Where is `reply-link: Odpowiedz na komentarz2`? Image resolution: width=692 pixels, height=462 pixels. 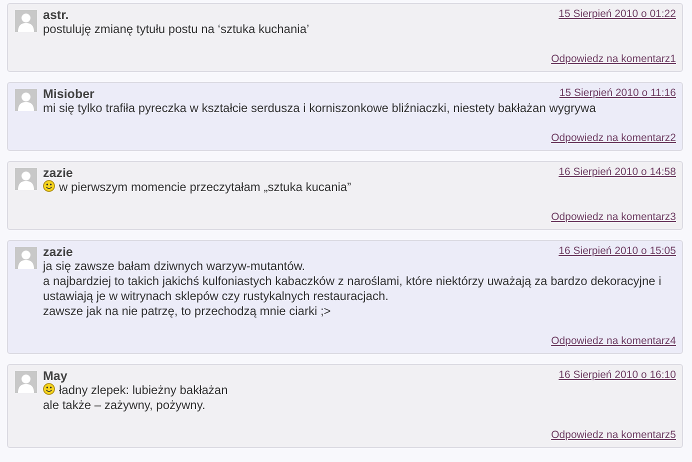
reply-link: Odpowiedz na komentarz2 is located at coordinates (613, 138).